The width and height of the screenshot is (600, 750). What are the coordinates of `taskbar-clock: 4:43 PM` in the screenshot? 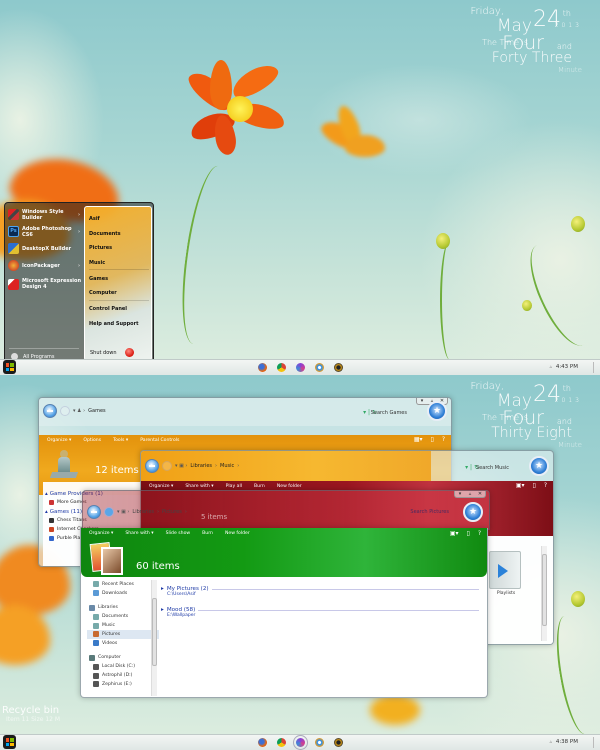 It's located at (567, 367).